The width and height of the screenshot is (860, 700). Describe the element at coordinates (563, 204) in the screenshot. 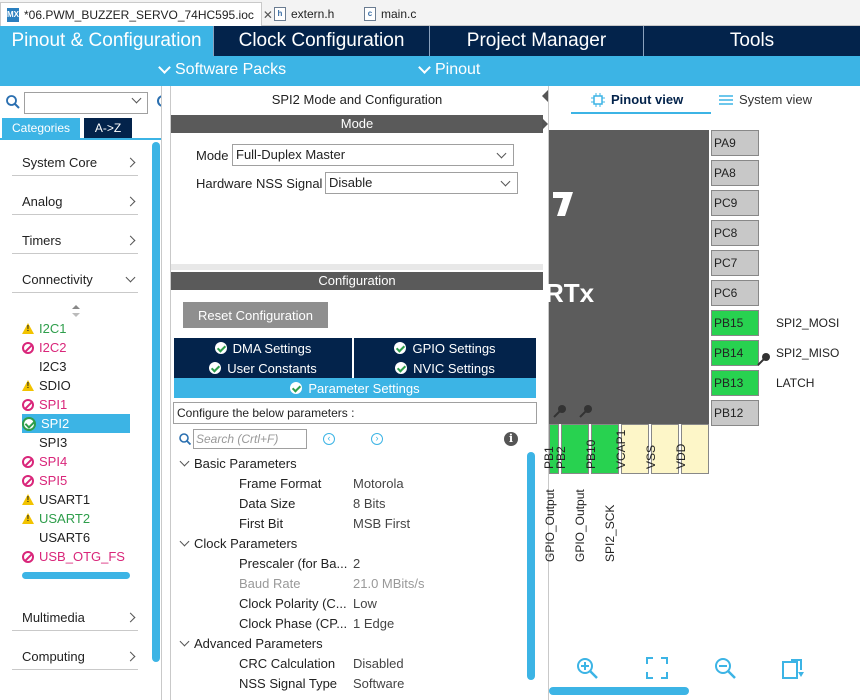

I see `st-logo-icon` at that location.